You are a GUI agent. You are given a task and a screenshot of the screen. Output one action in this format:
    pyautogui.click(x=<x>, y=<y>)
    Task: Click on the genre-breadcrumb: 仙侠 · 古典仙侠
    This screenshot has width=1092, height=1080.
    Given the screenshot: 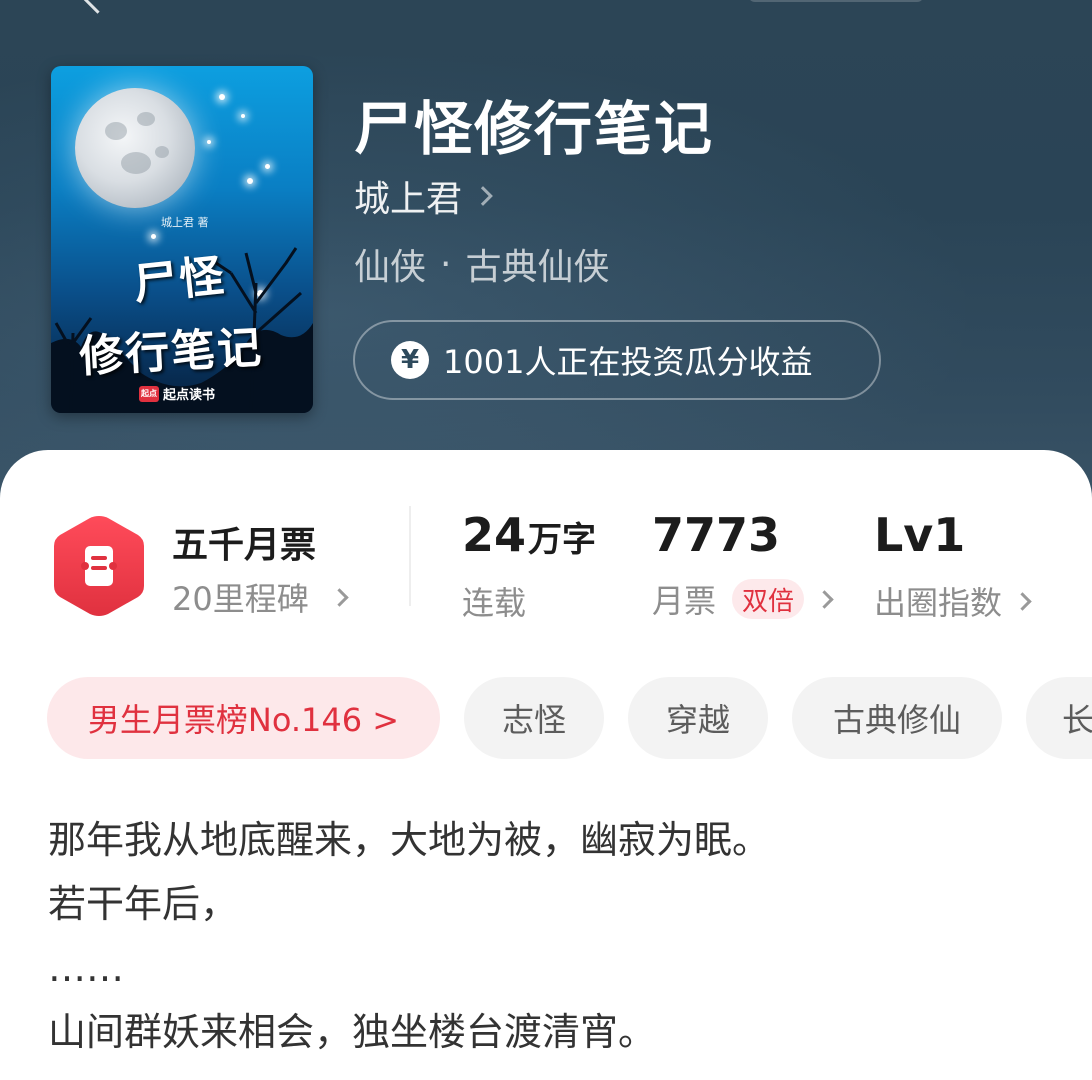 What is the action you would take?
    pyautogui.click(x=481, y=264)
    